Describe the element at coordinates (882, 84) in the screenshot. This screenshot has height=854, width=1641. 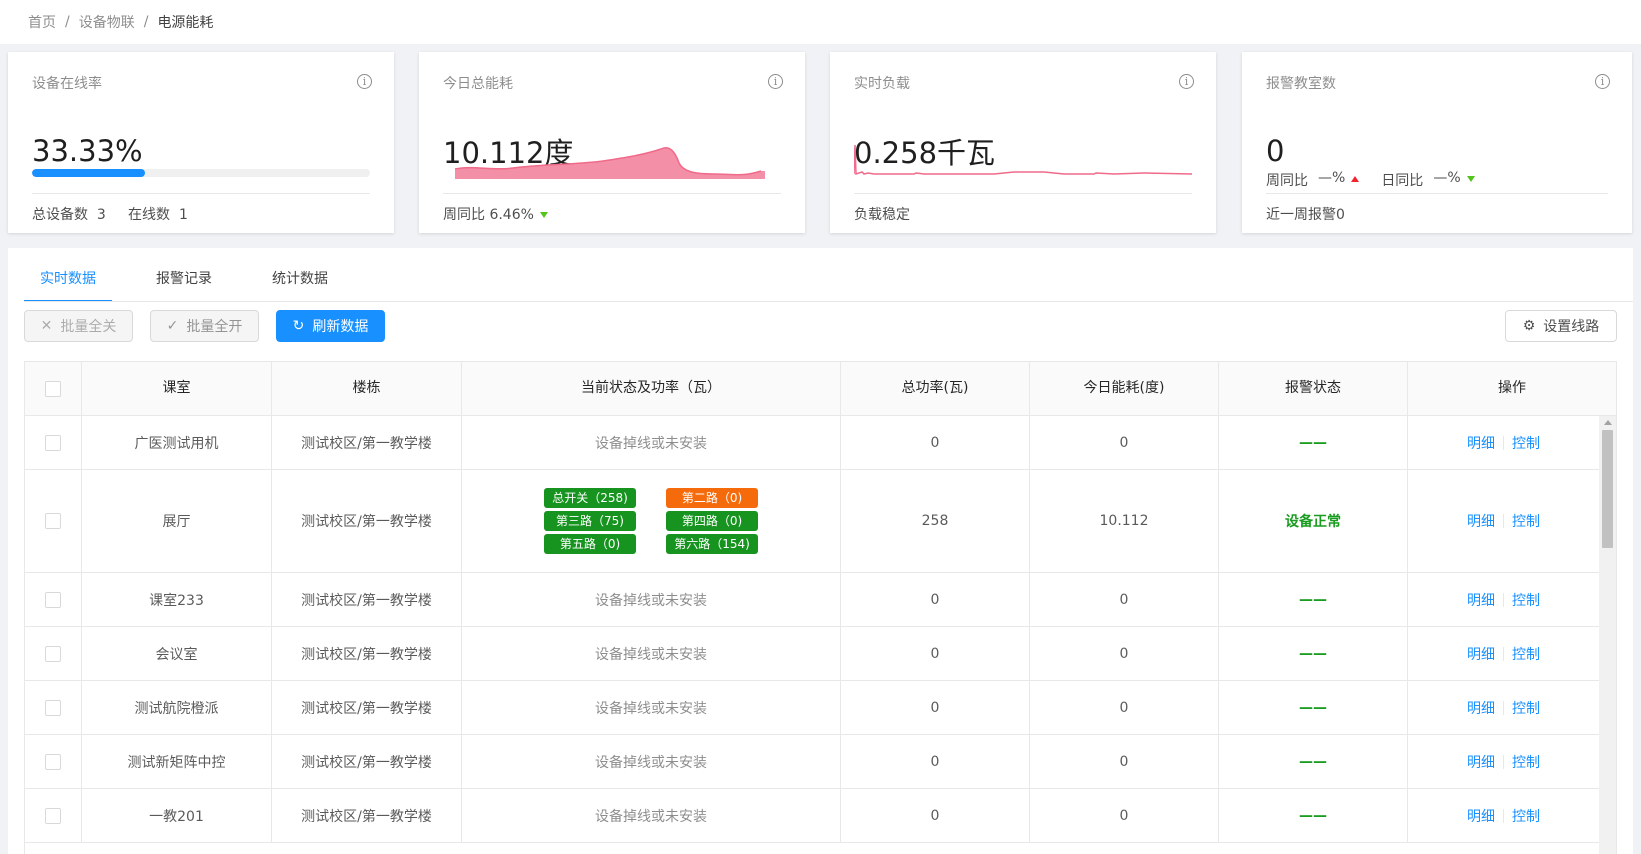
I see `card-label: 实时负载` at that location.